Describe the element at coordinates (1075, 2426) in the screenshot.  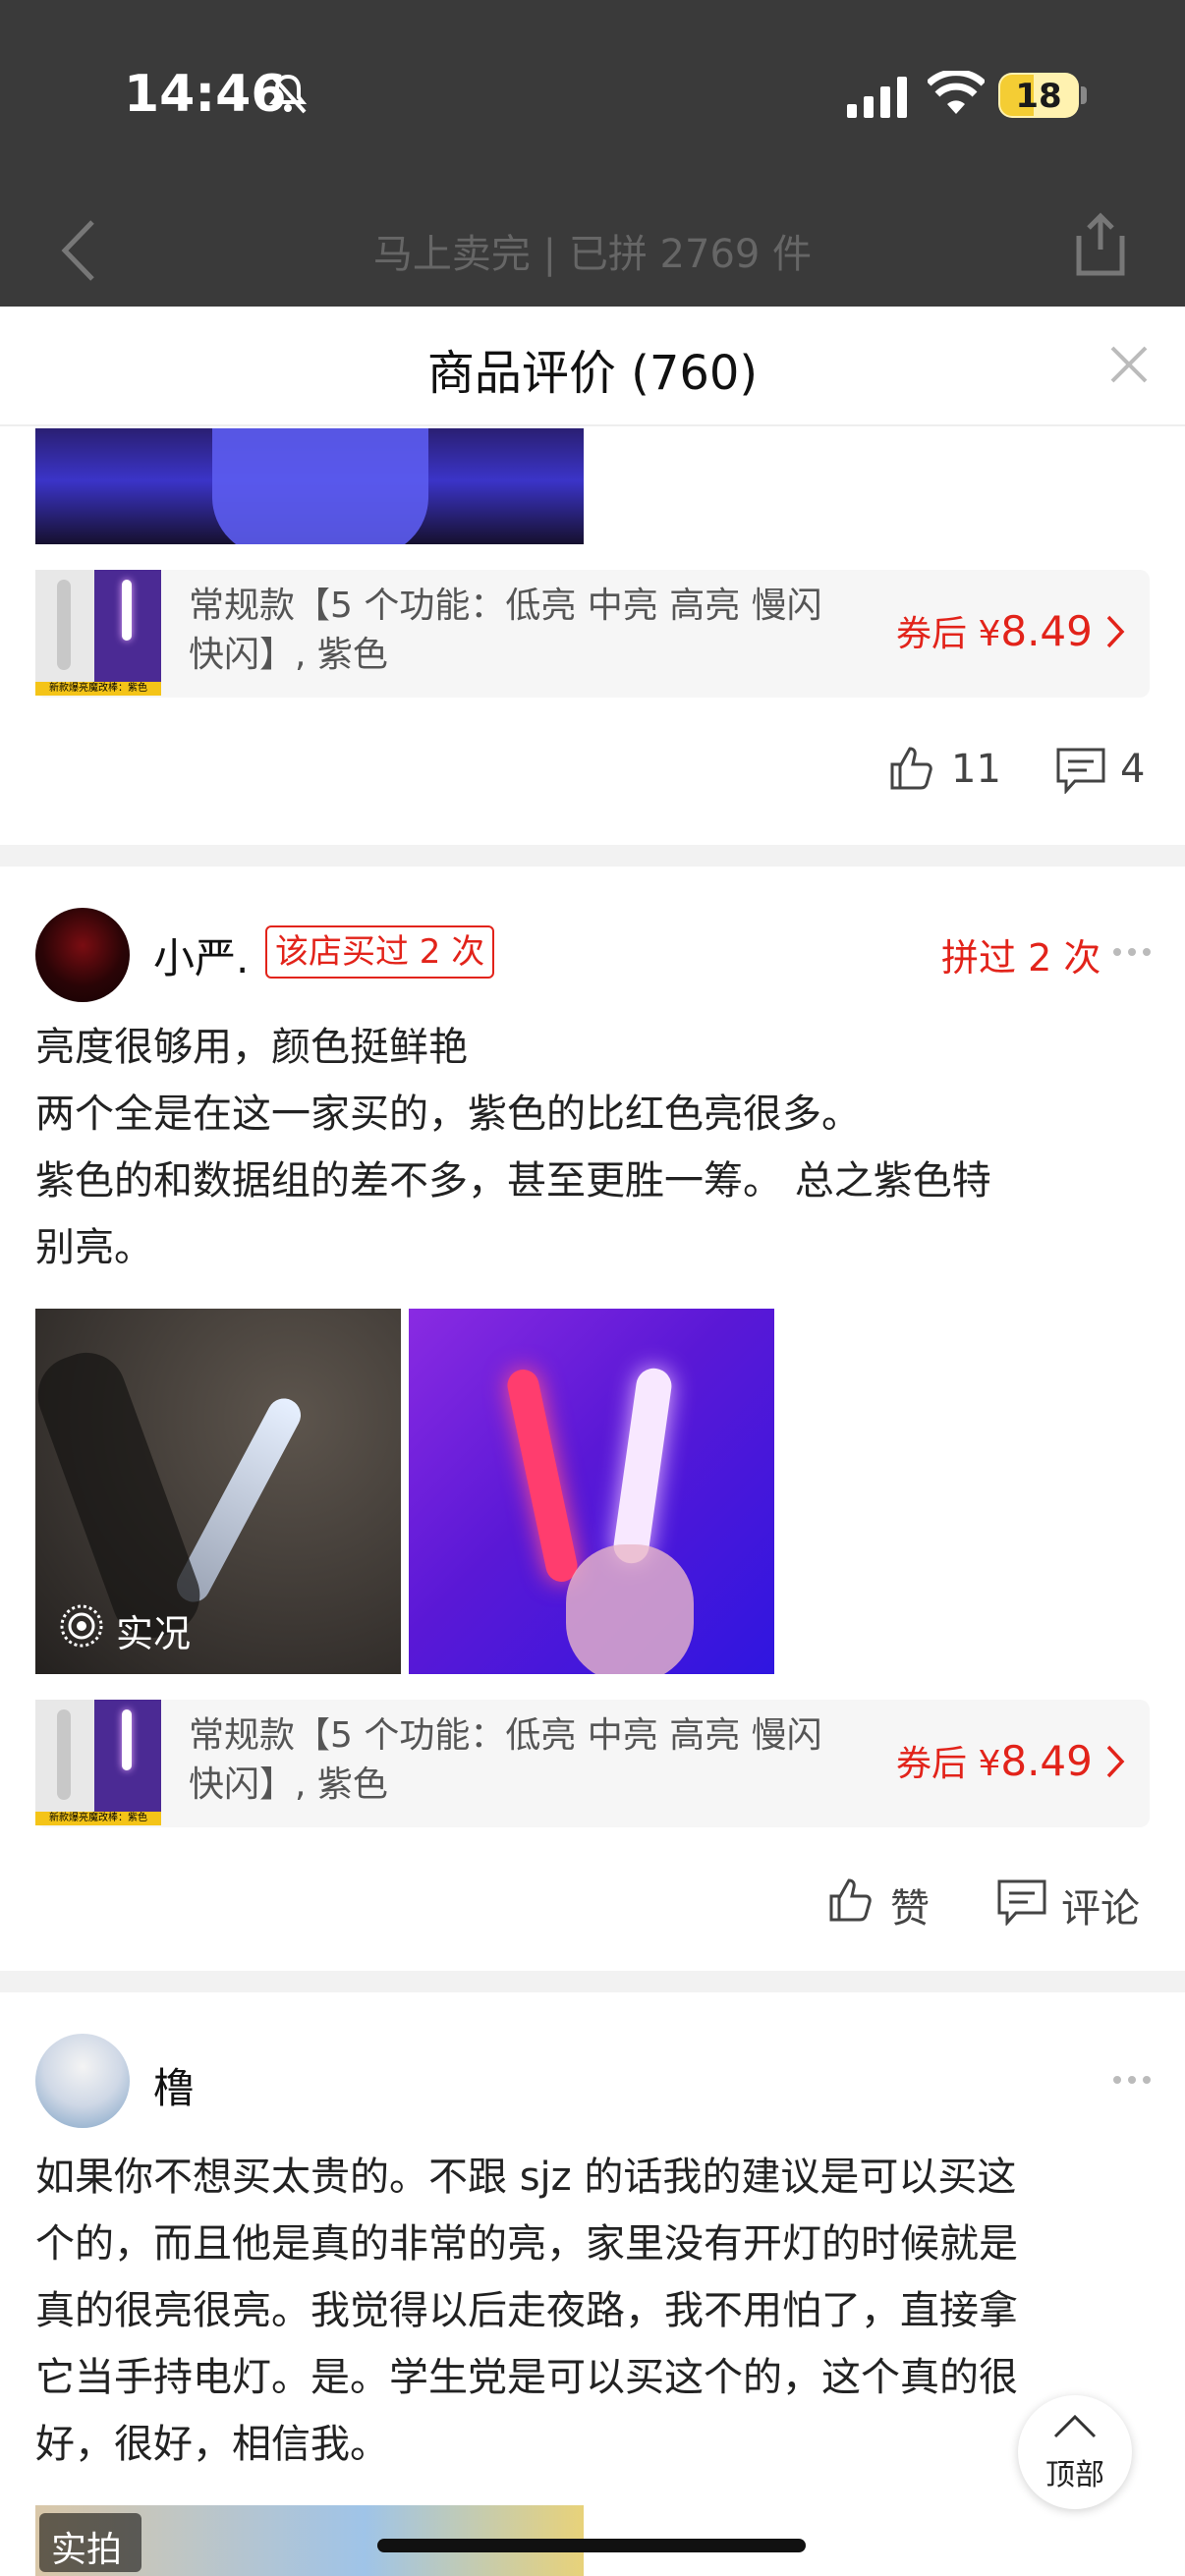
I see `arrow-up-icon` at that location.